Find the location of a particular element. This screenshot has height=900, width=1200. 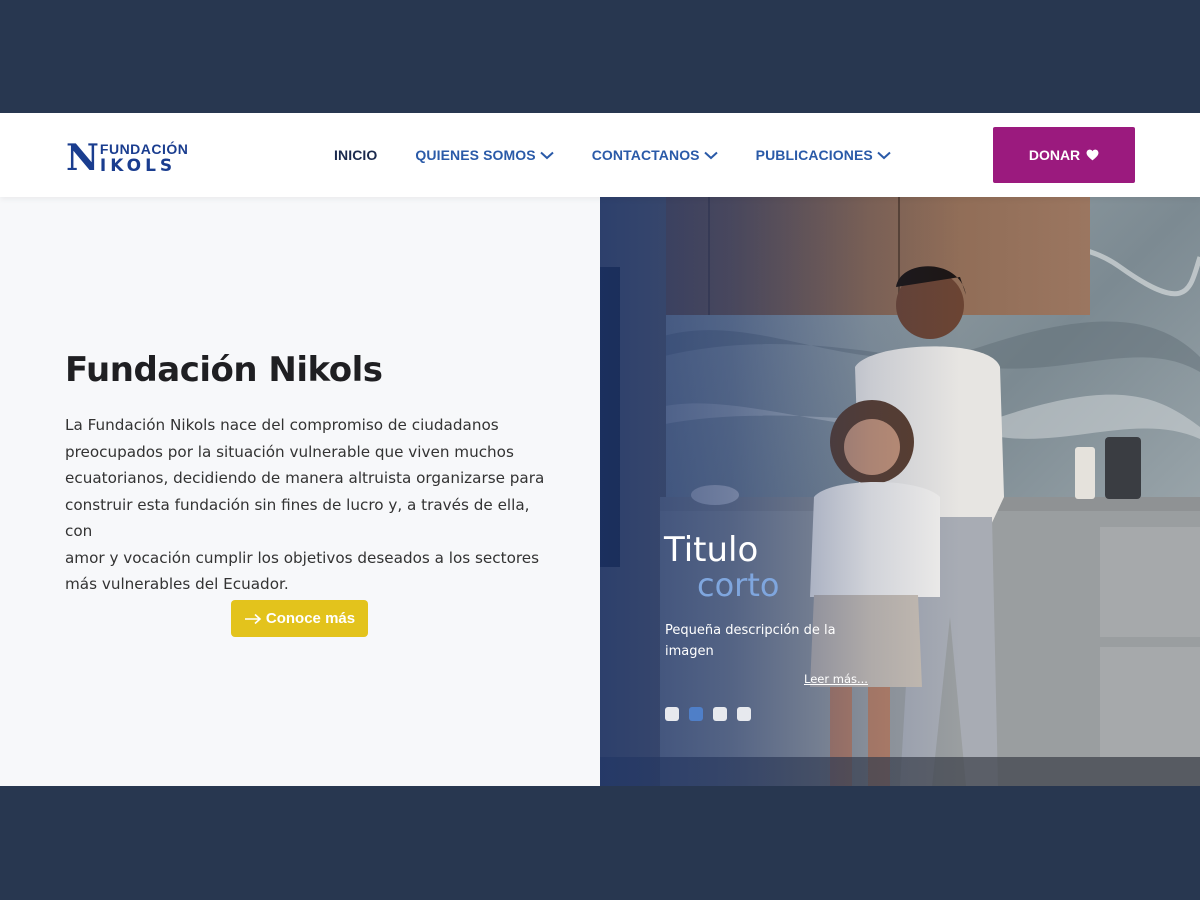

logo: N FUNDACIÓN IKOLS is located at coordinates (127, 158).